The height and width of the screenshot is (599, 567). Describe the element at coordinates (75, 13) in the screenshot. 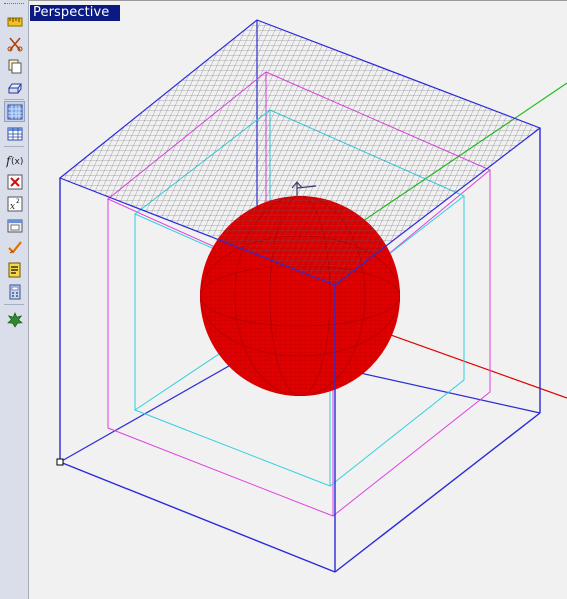

I see `viewport-label: Perspective` at that location.